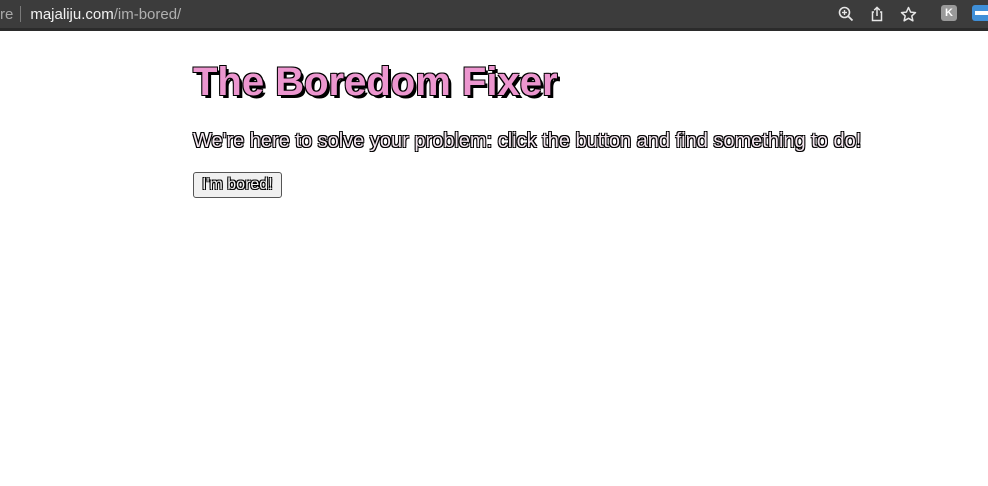  I want to click on zoom-icon, so click(846, 14).